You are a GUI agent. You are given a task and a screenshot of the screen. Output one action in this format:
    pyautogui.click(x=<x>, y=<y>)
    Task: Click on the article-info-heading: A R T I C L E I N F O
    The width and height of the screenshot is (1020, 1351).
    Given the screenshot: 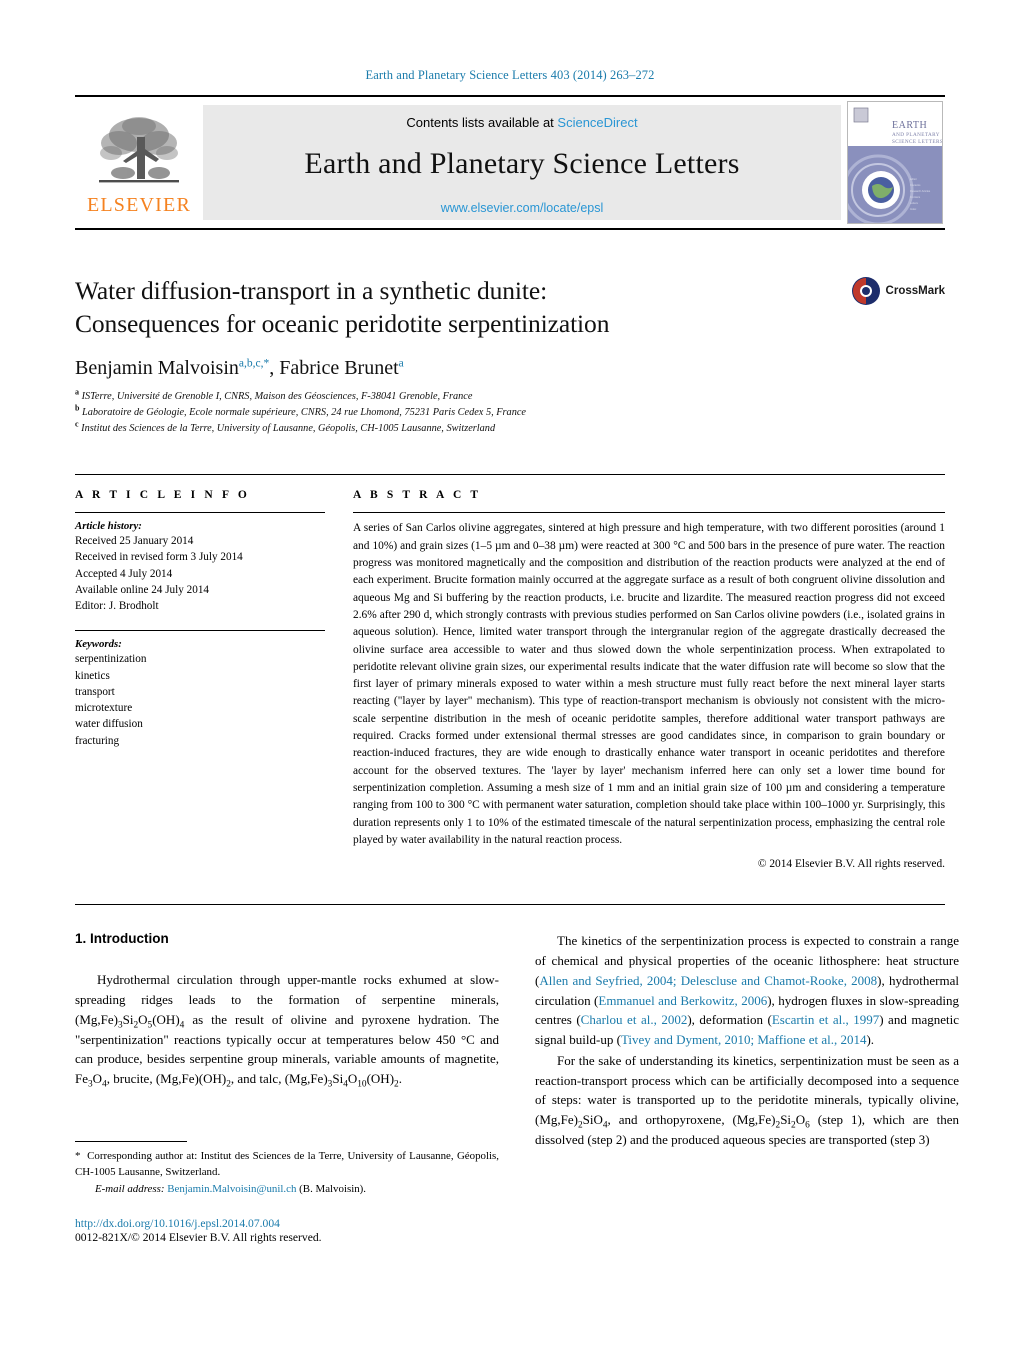 What is the action you would take?
    pyautogui.click(x=162, y=495)
    